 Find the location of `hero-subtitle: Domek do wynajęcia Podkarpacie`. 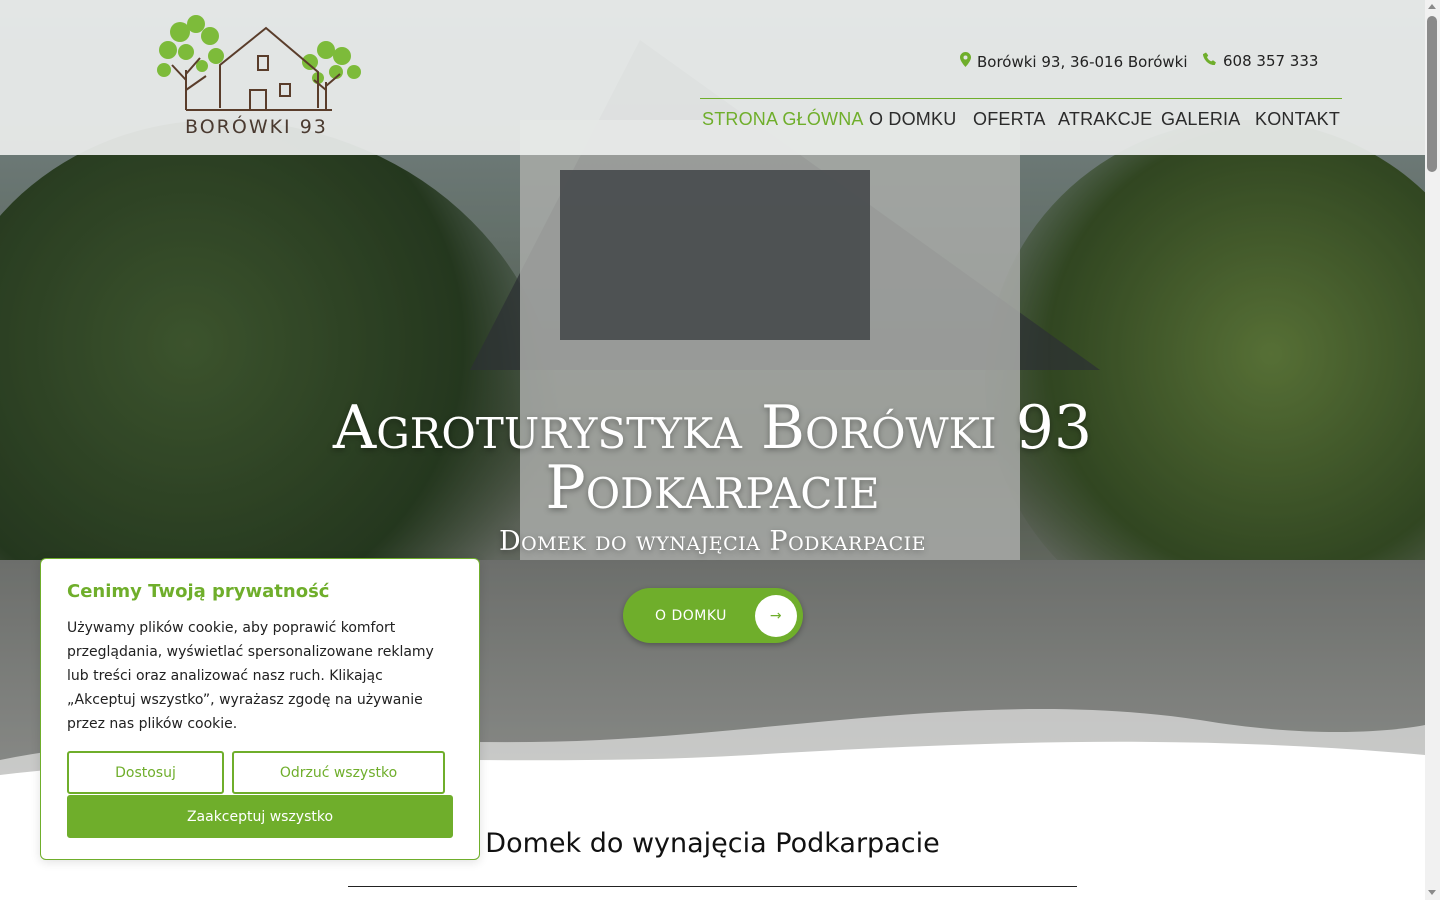

hero-subtitle: Domek do wynajęcia Podkarpacie is located at coordinates (712, 541).